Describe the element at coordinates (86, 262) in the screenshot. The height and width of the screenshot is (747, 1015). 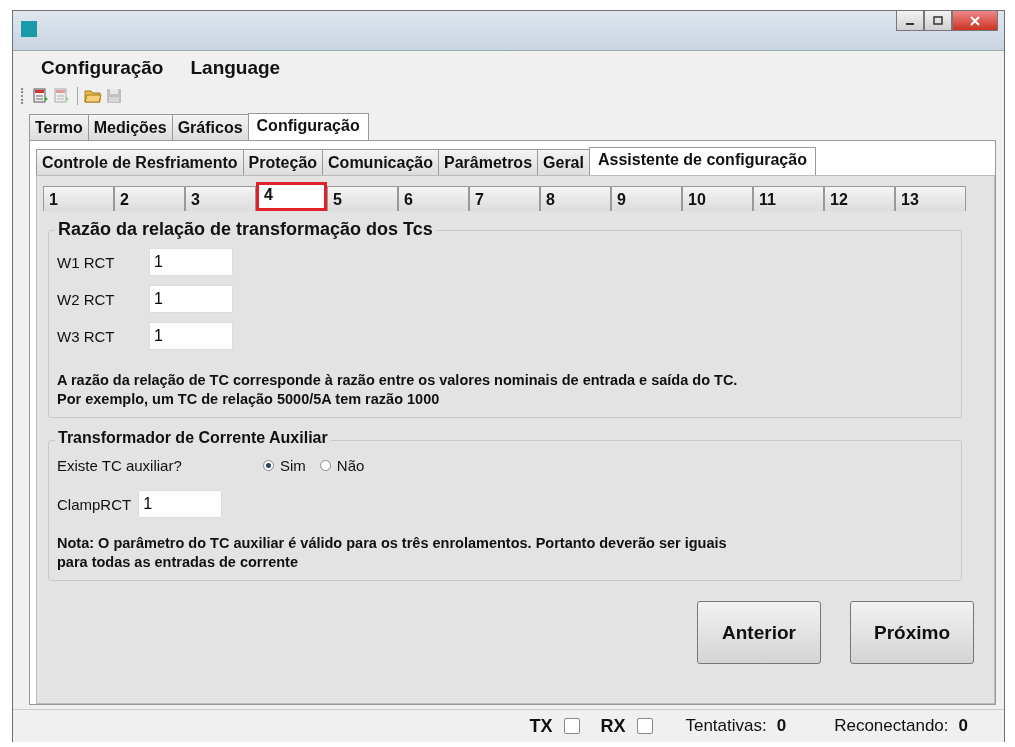
I see `field-label: W1 RCT` at that location.